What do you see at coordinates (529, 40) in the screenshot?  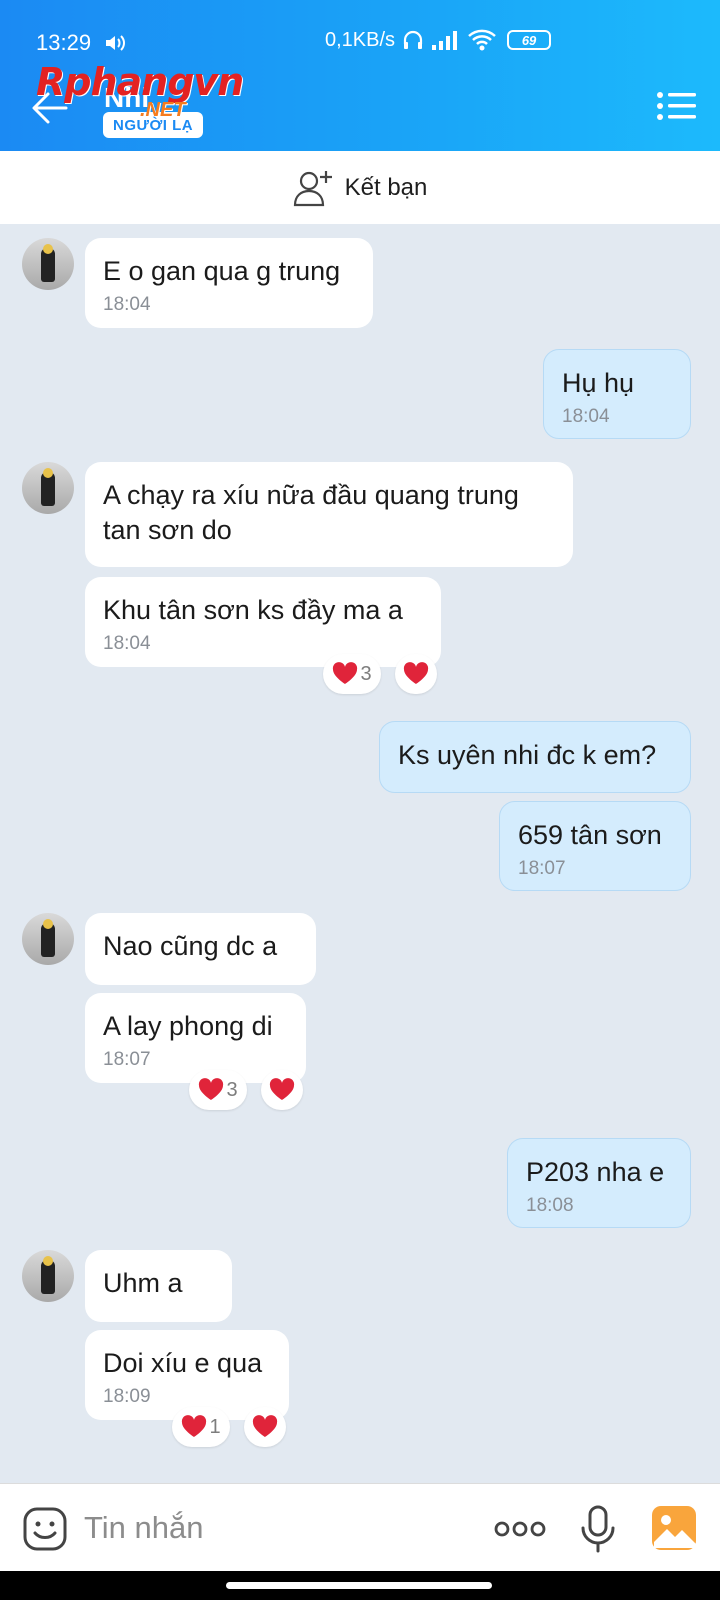 I see `battery-indicator: 69` at bounding box center [529, 40].